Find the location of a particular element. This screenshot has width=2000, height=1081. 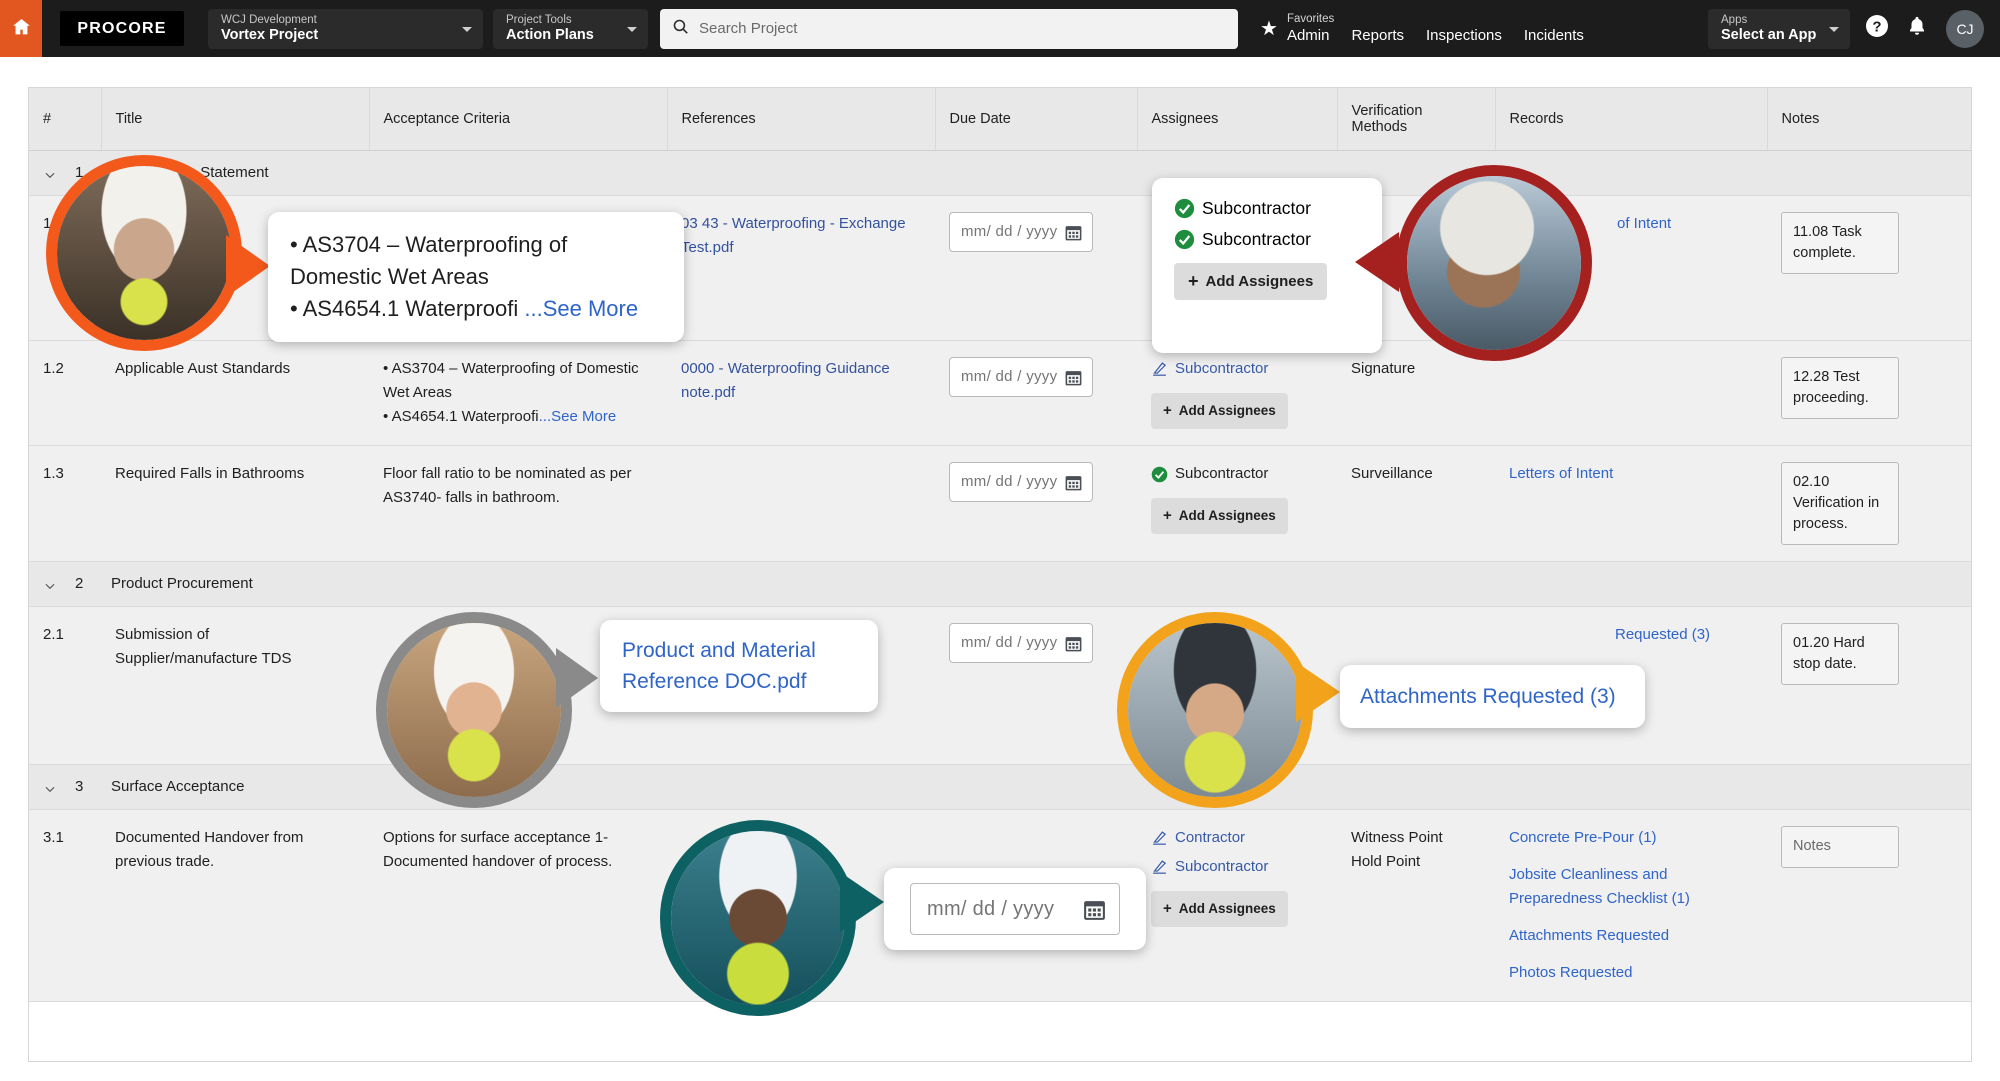

popup-assignee-name: Subcontractor is located at coordinates (1256, 208).